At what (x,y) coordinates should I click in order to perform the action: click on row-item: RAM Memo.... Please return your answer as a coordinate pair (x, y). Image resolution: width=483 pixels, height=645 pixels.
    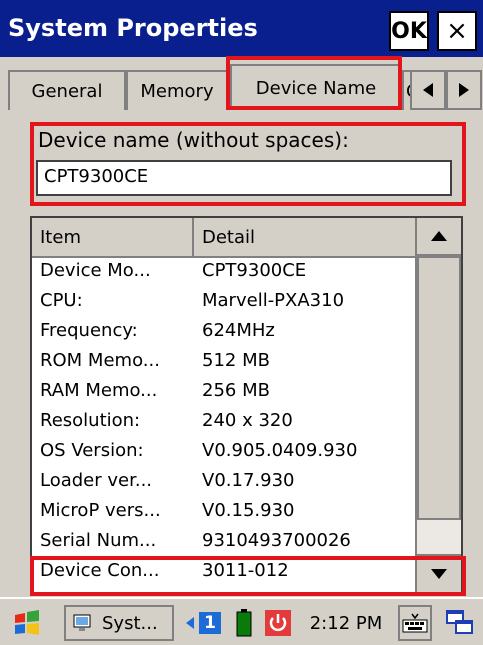
    Looking at the image, I should click on (99, 390).